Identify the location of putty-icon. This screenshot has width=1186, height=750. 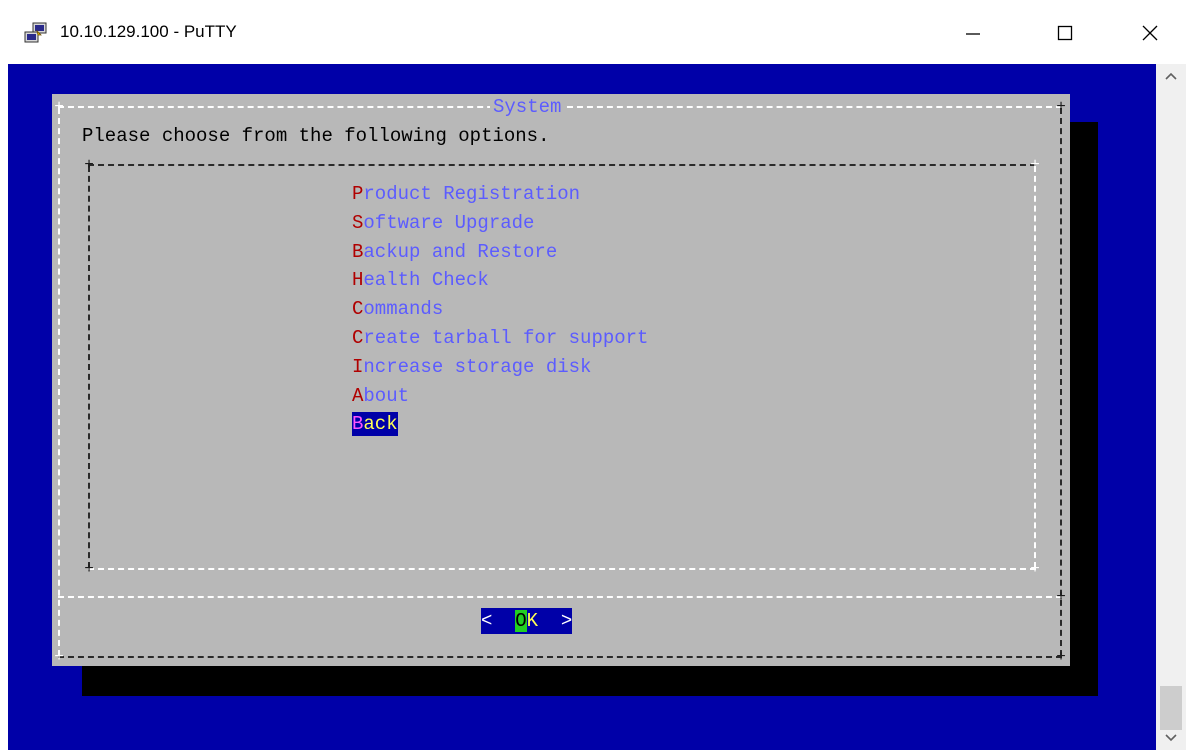
(35, 32).